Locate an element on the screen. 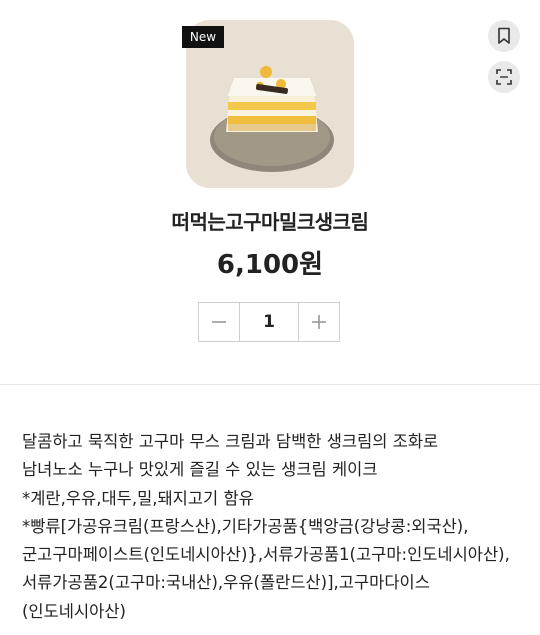 Image resolution: width=540 pixels, height=635 pixels. product-price: 6,100원 is located at coordinates (270, 265).